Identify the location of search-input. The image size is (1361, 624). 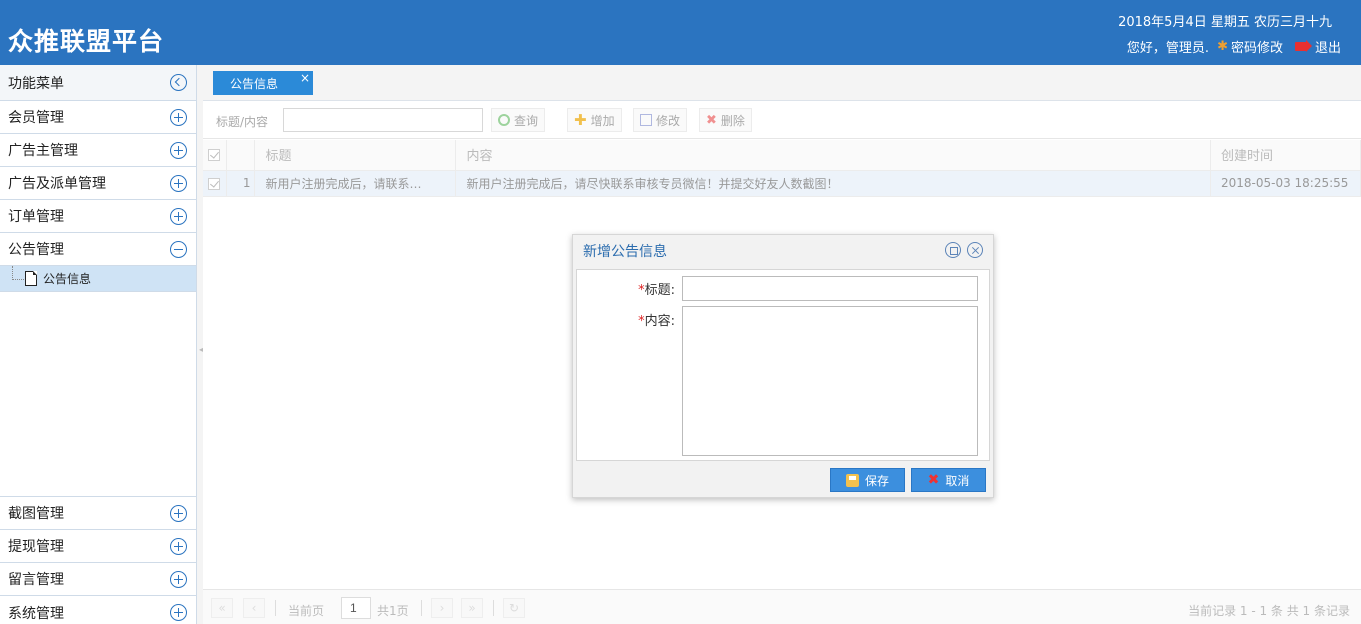
(383, 120).